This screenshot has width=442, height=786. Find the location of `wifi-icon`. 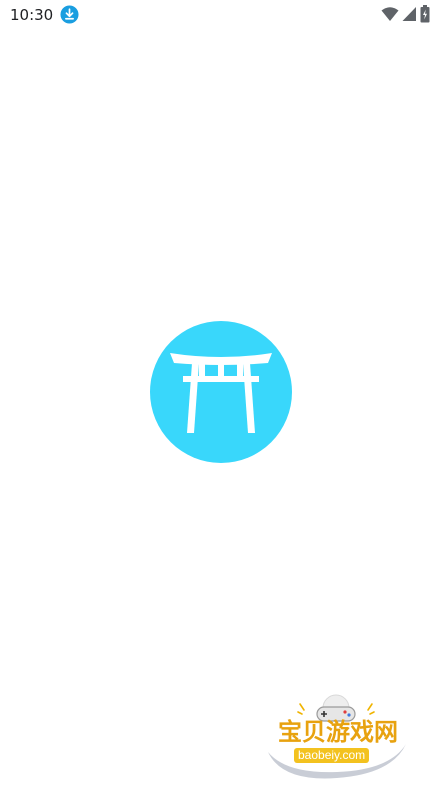

wifi-icon is located at coordinates (390, 14).